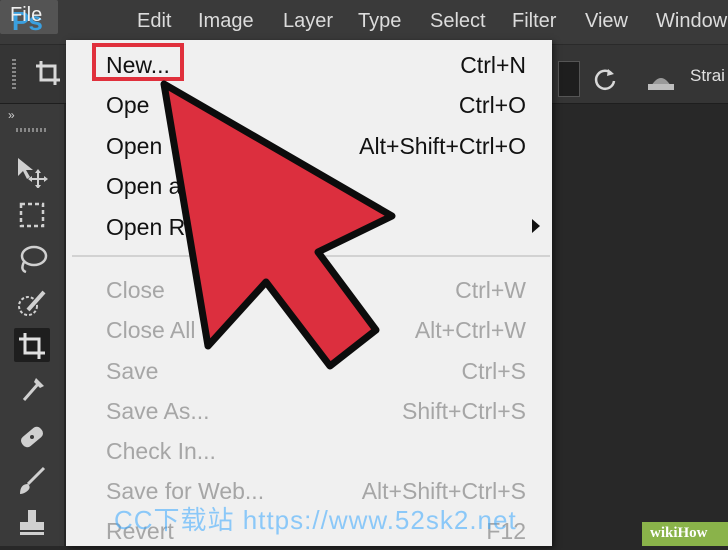 The width and height of the screenshot is (728, 550). What do you see at coordinates (679, 533) in the screenshot?
I see `wikihow-logo-text: wikiHow` at bounding box center [679, 533].